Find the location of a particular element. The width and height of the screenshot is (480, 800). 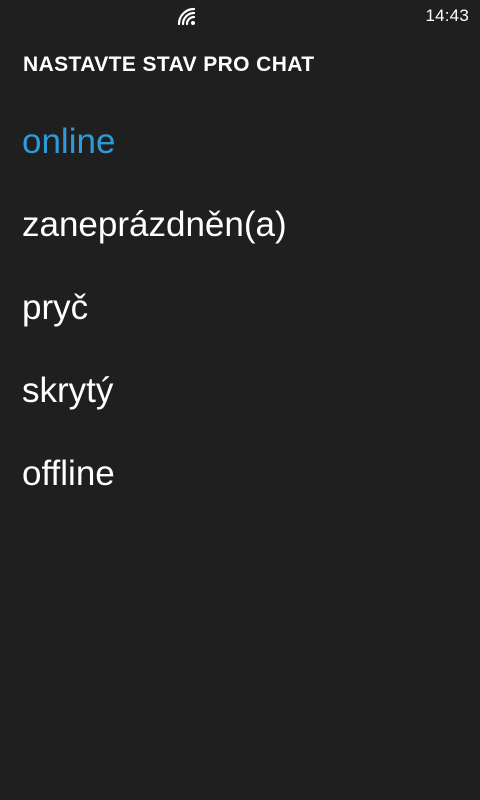

status-option-online: online is located at coordinates (240, 156).